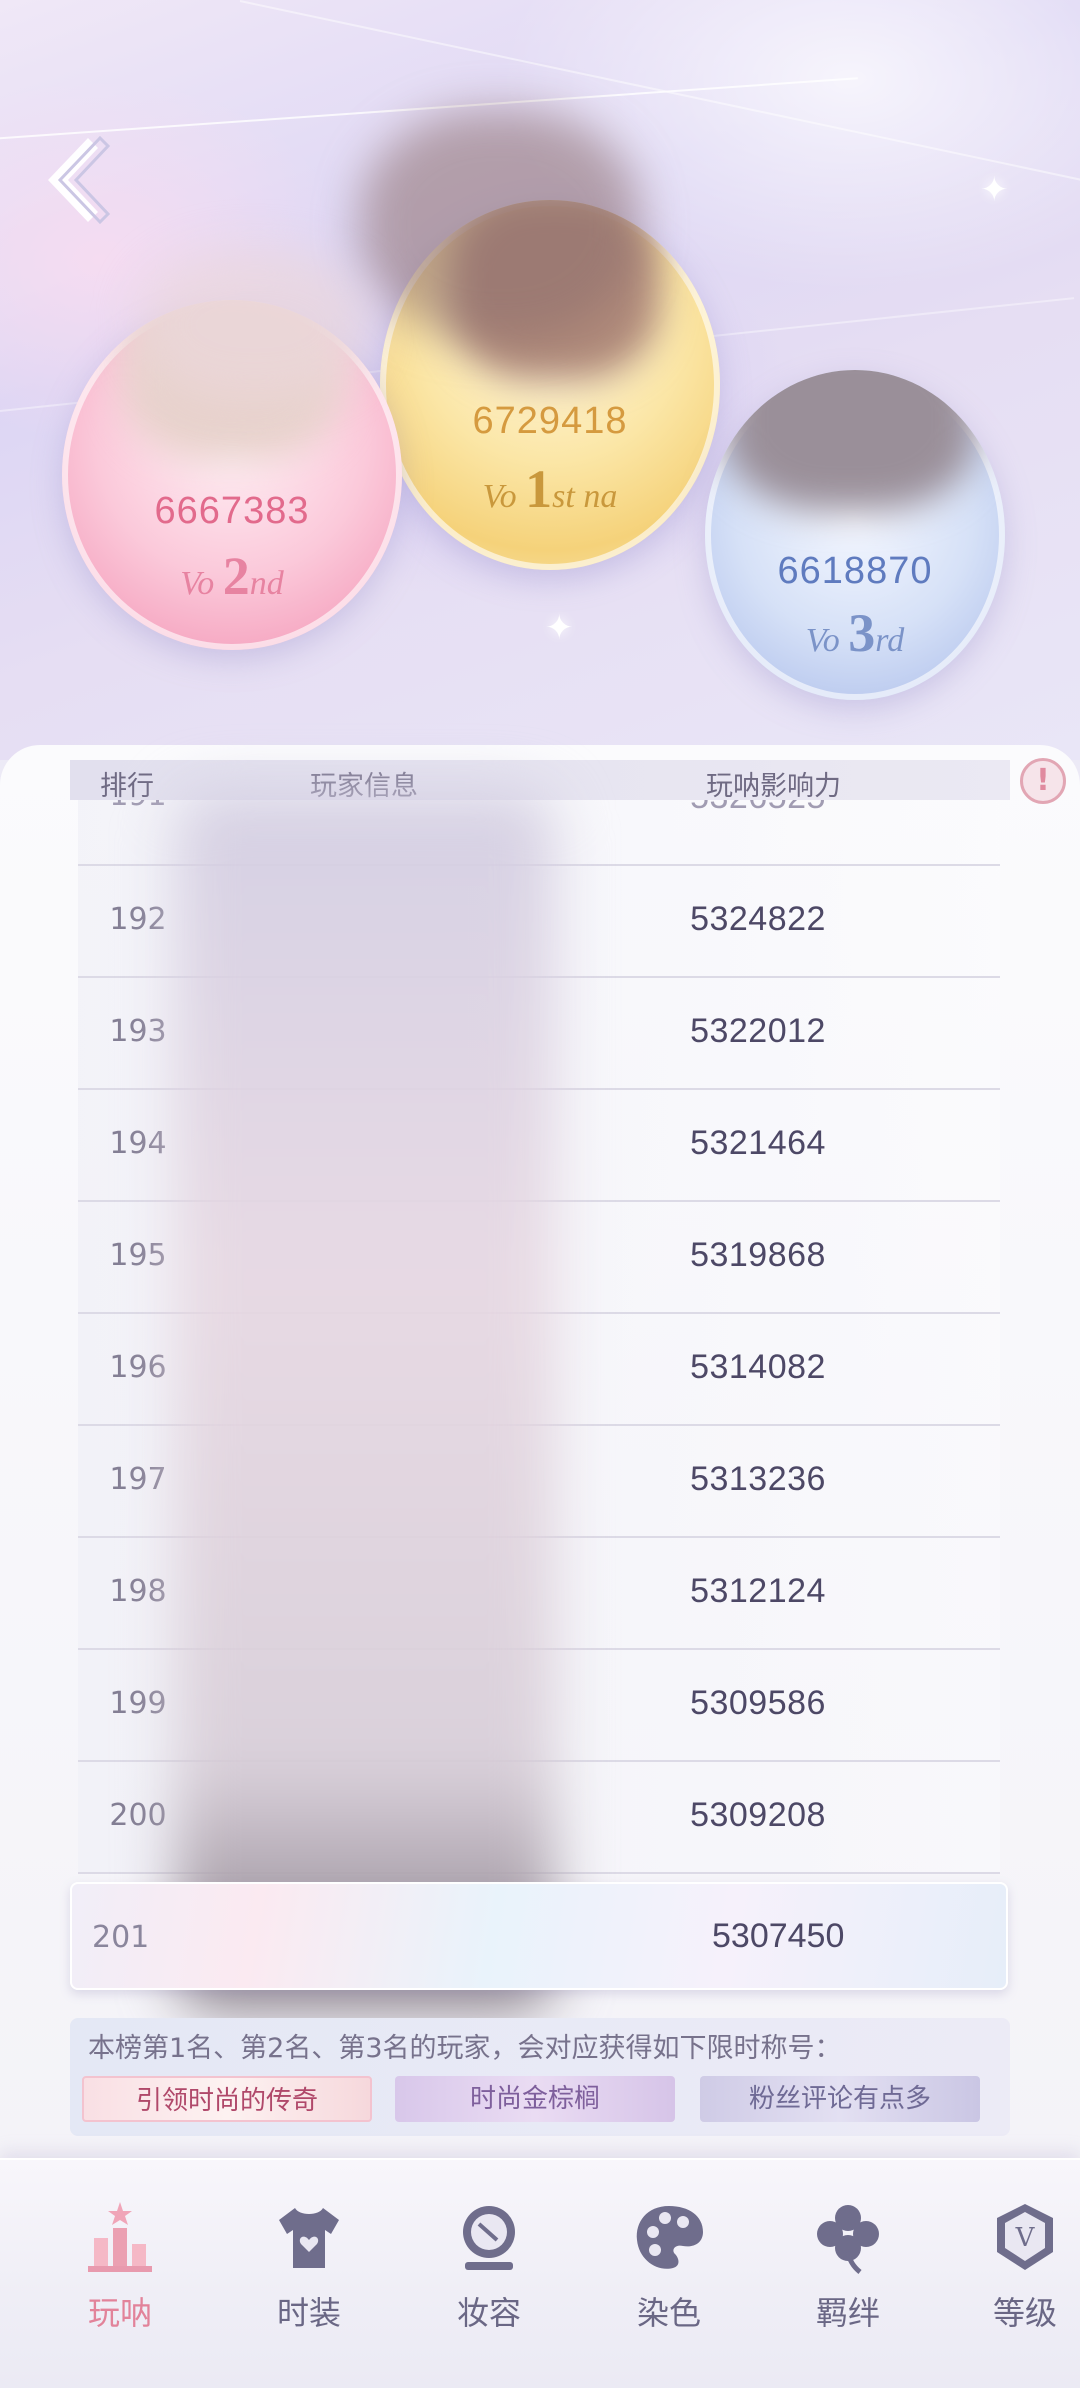 The height and width of the screenshot is (2388, 1080). Describe the element at coordinates (758, 919) in the screenshot. I see `row-score: 5324822` at that location.